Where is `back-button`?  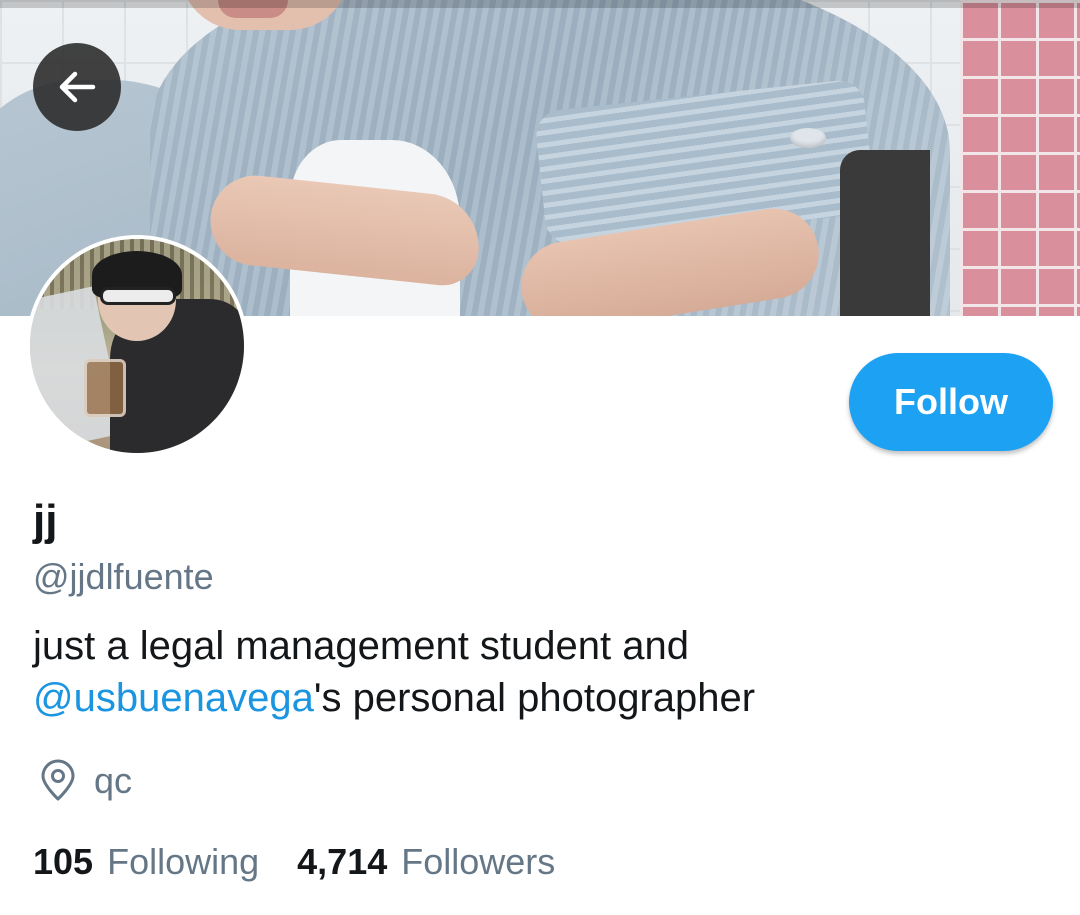
back-button is located at coordinates (77, 87).